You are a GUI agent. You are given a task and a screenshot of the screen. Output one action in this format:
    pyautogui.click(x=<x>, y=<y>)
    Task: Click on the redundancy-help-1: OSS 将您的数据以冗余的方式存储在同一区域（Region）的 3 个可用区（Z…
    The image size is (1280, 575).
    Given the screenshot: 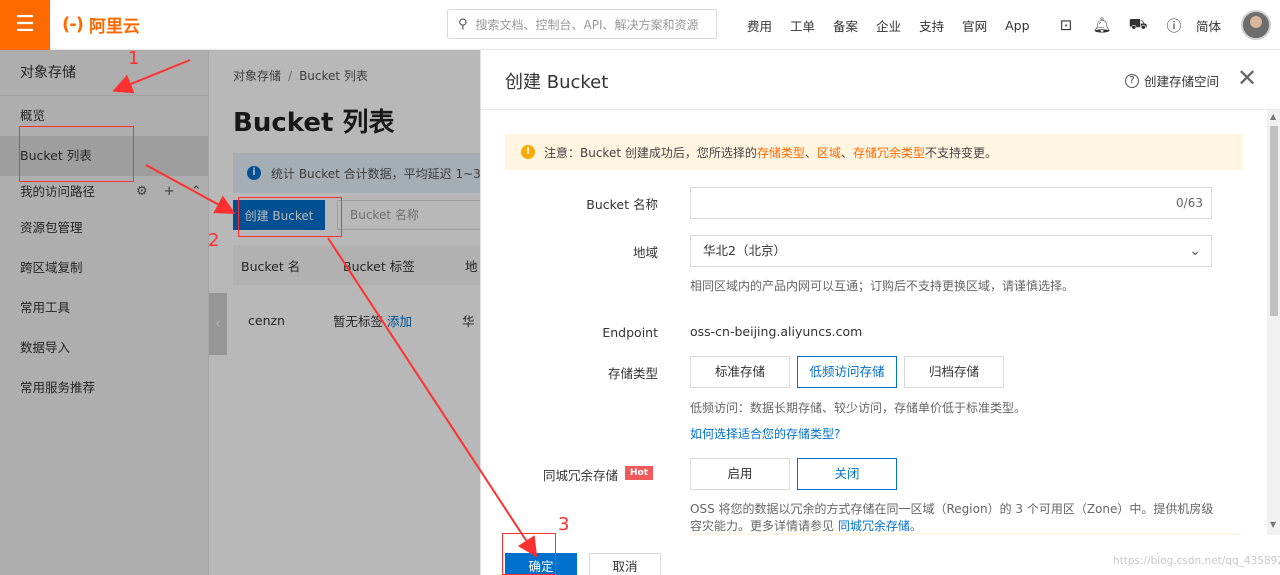 What is the action you would take?
    pyautogui.click(x=952, y=509)
    